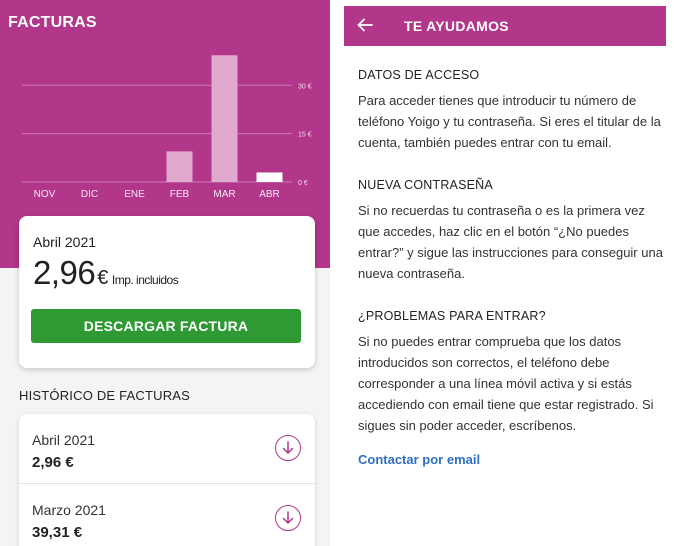 The width and height of the screenshot is (674, 546). I want to click on y-tick-label: 15 €, so click(305, 135).